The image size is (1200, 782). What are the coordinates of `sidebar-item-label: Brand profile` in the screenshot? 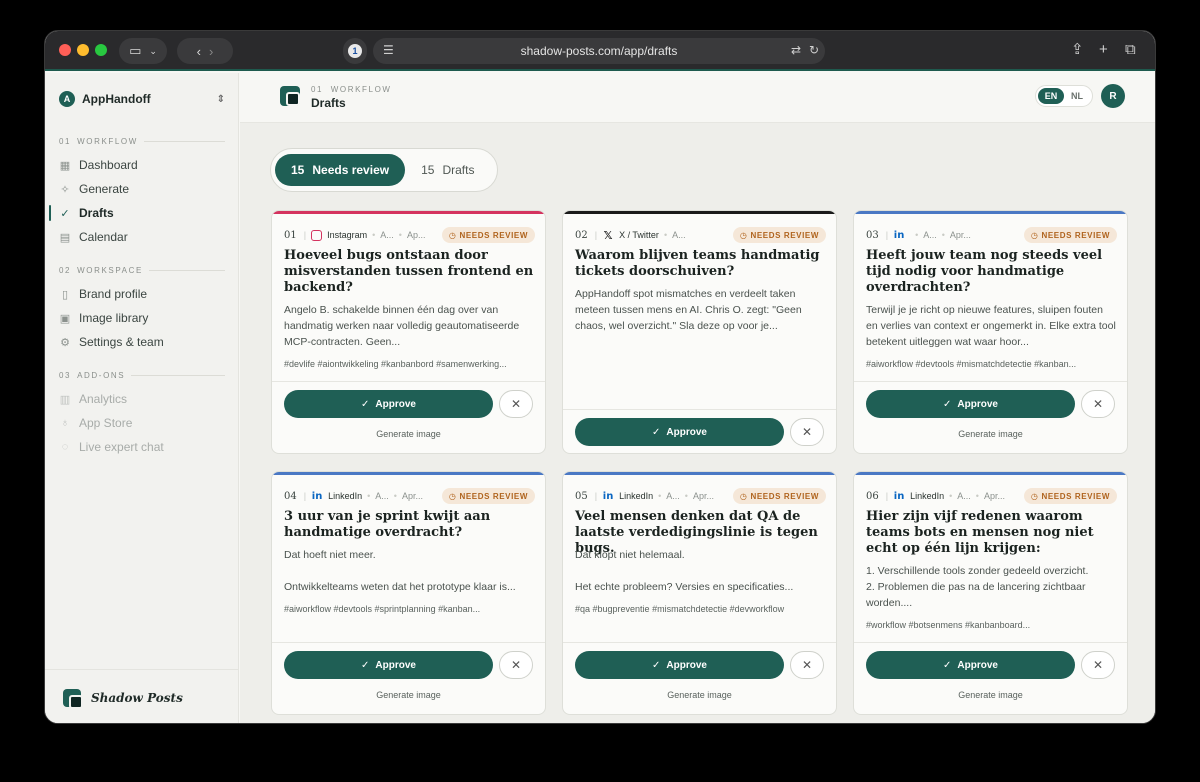 It's located at (113, 294).